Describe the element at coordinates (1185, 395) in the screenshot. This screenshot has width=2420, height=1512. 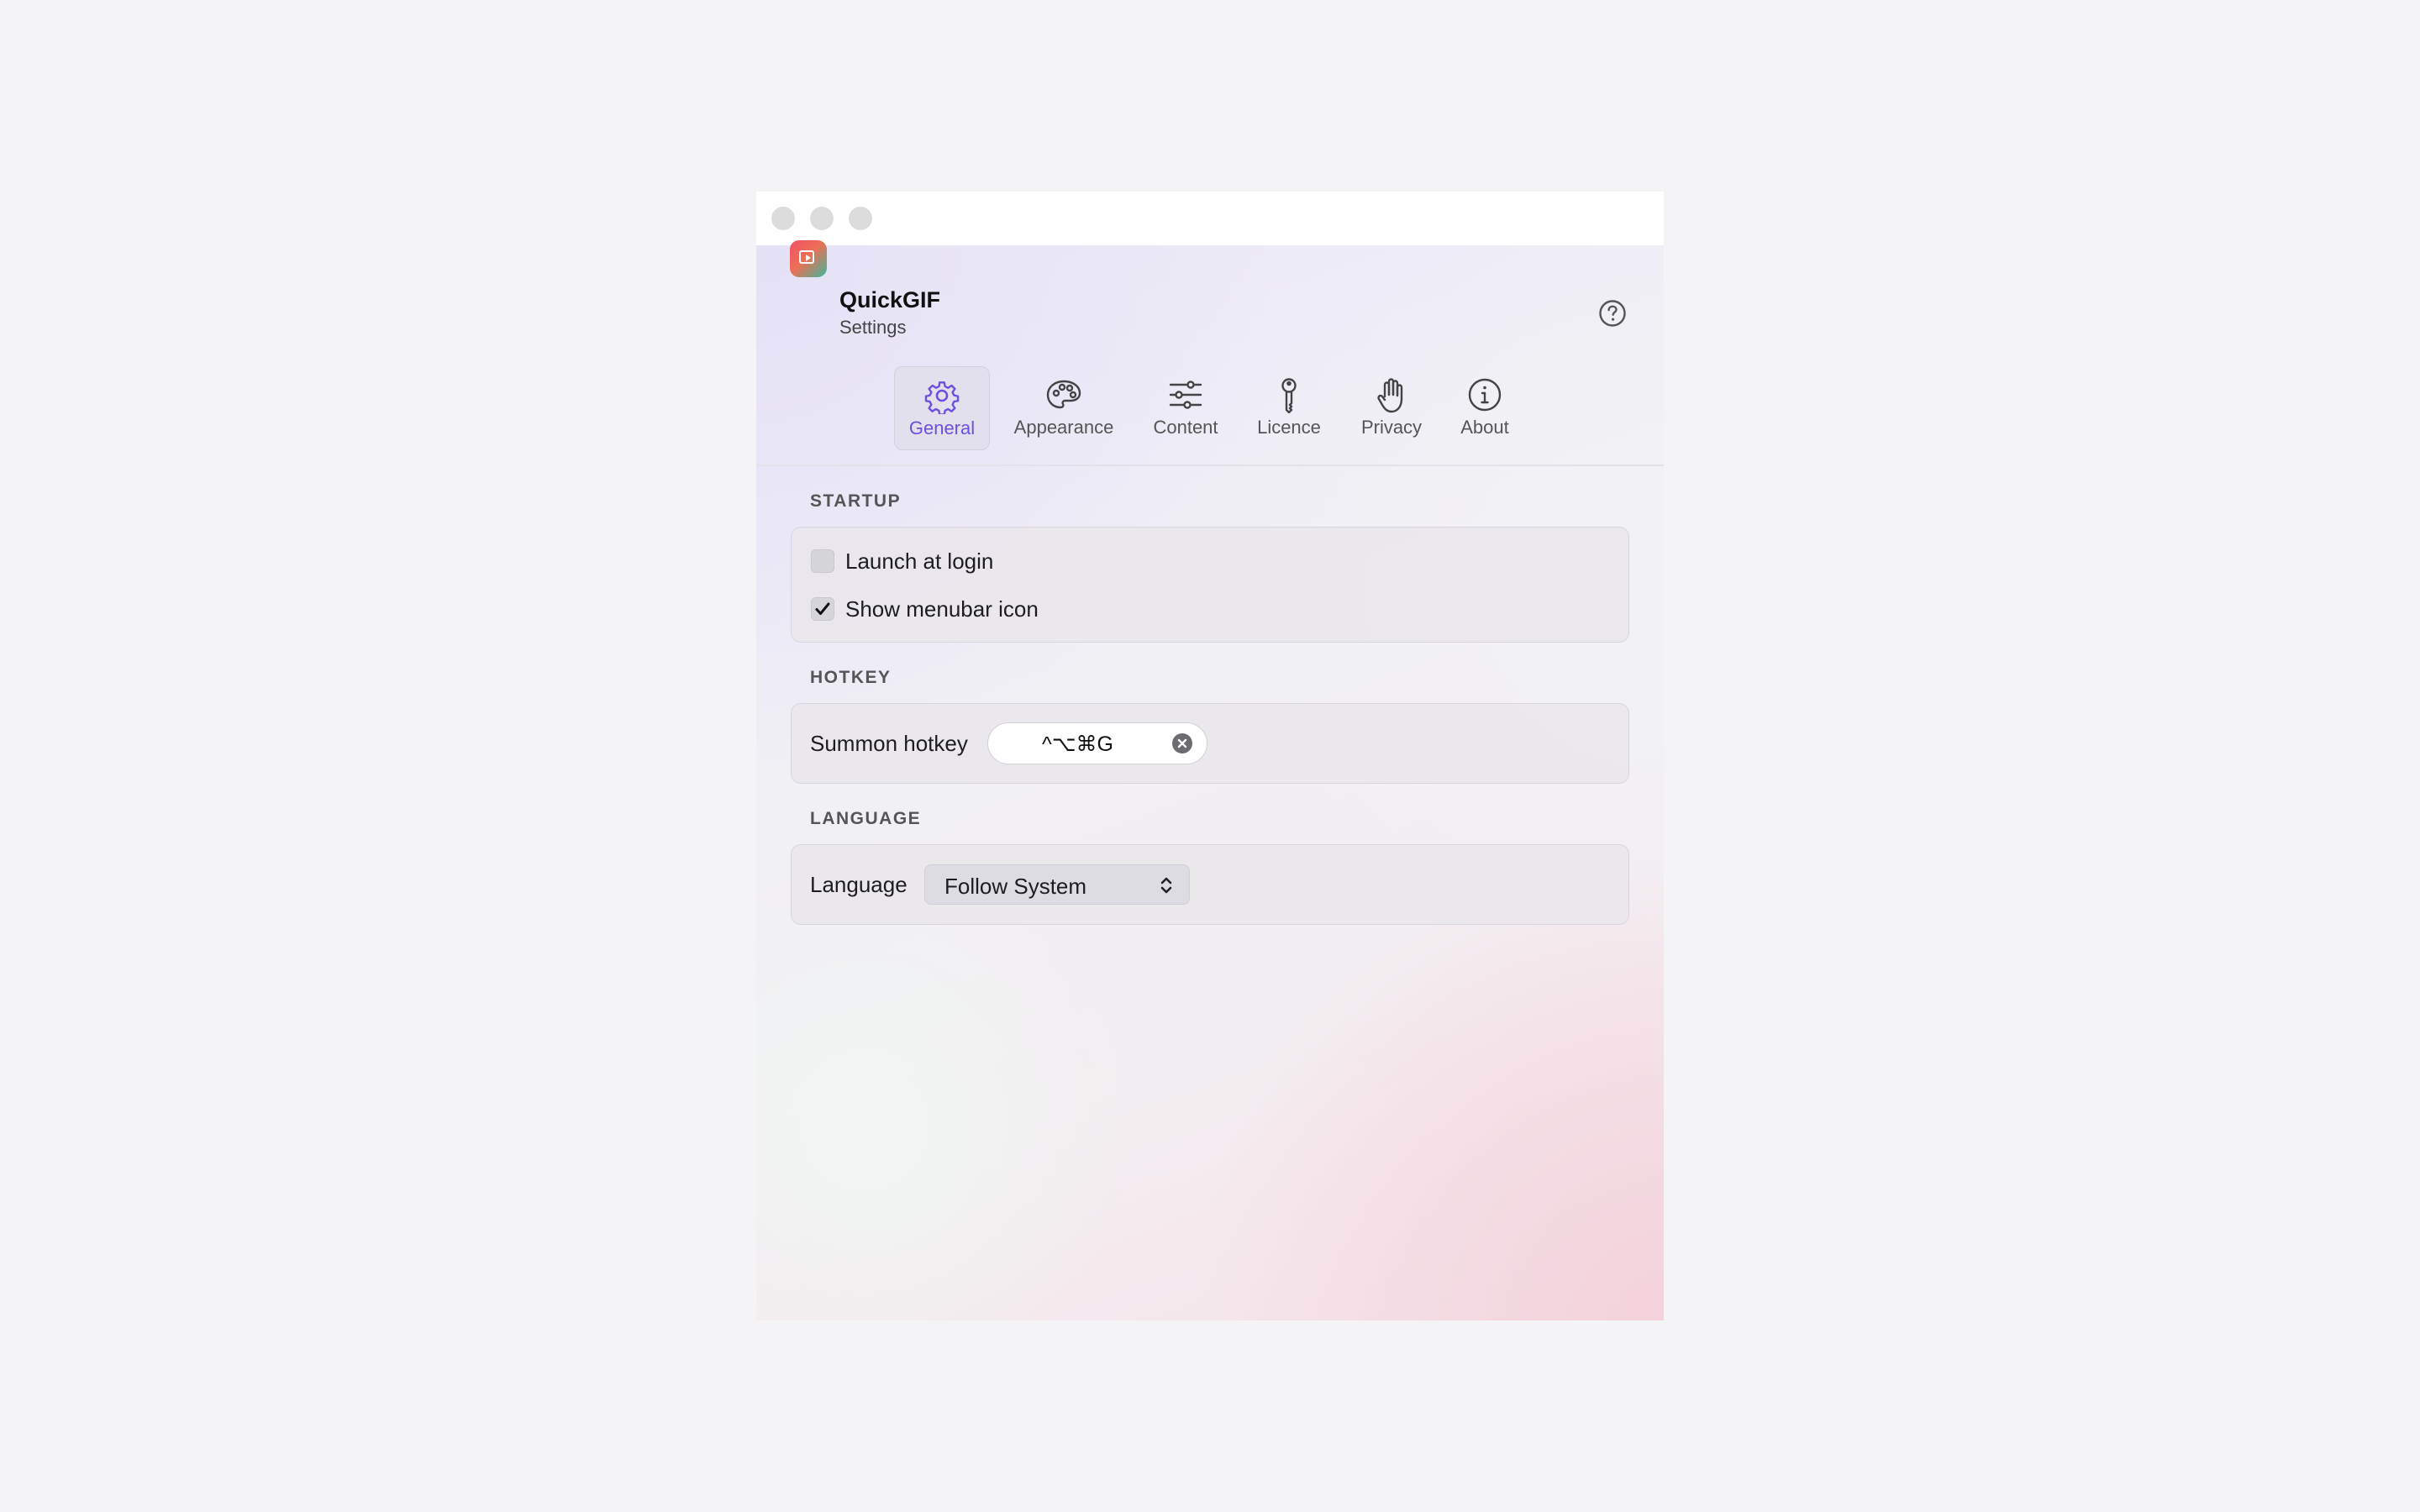
I see `sliders-icon` at that location.